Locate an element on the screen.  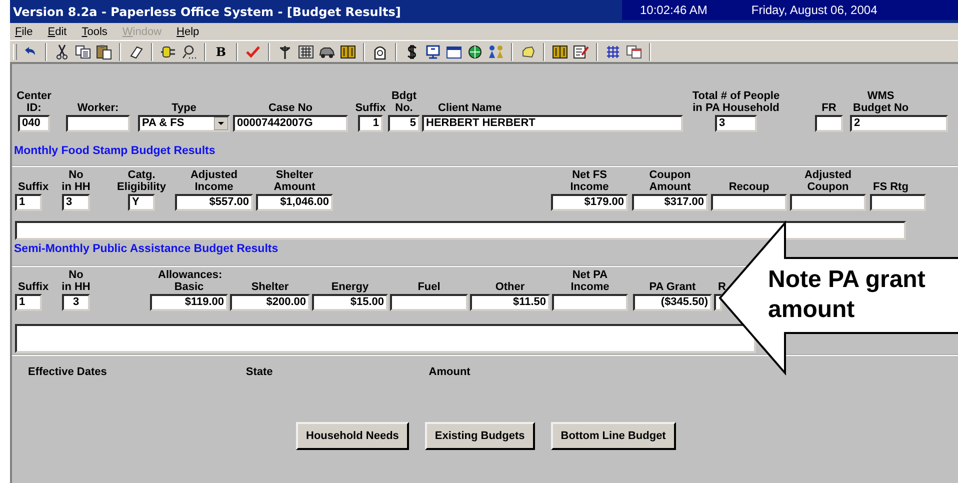
text-field: 040 is located at coordinates (34, 123).